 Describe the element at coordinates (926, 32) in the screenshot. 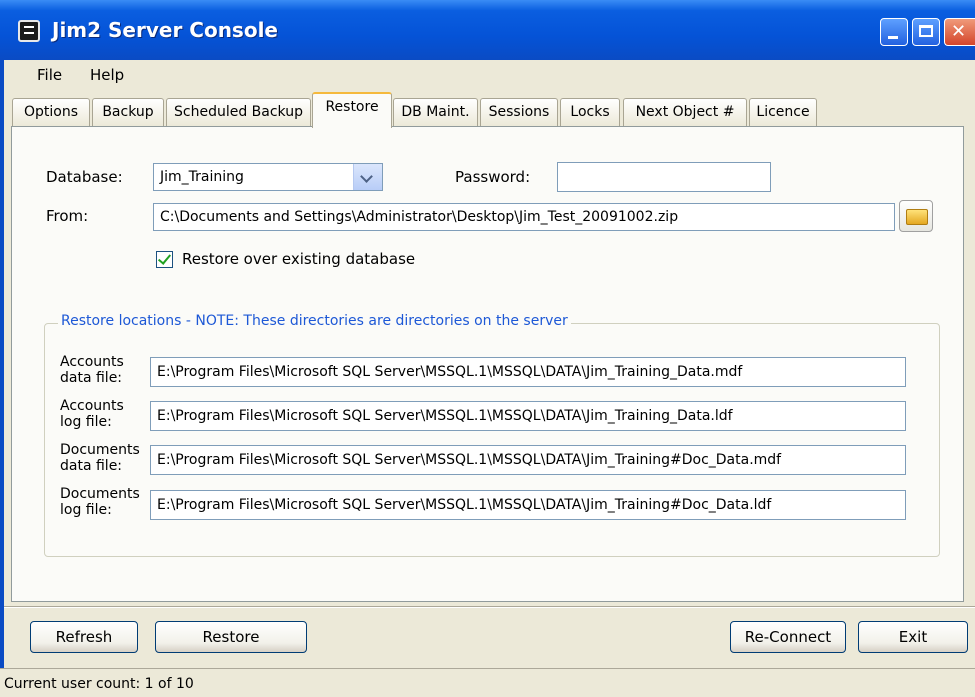

I see `maximize-button` at that location.